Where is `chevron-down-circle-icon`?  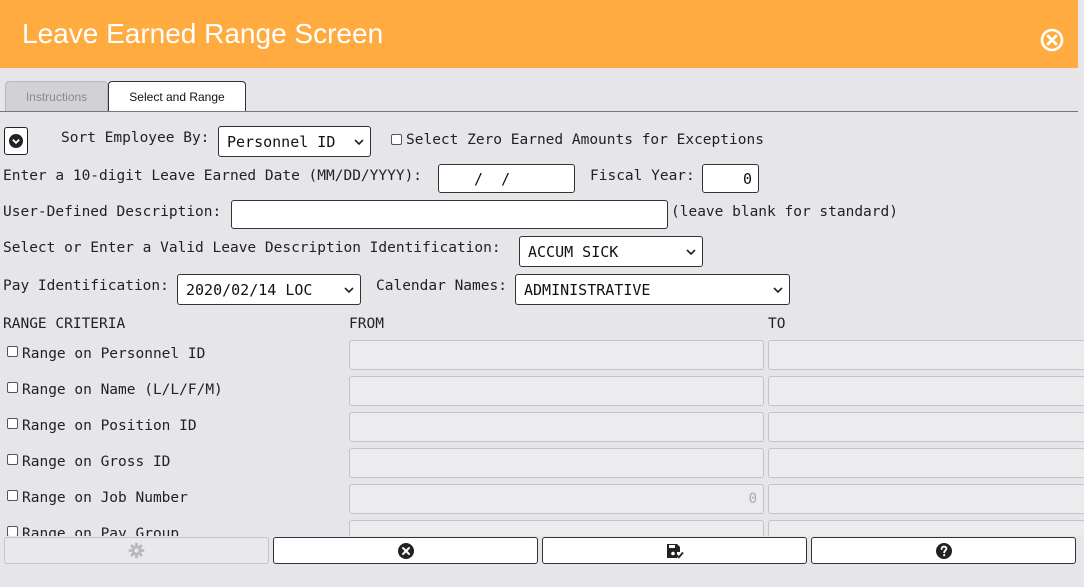
chevron-down-circle-icon is located at coordinates (16, 141).